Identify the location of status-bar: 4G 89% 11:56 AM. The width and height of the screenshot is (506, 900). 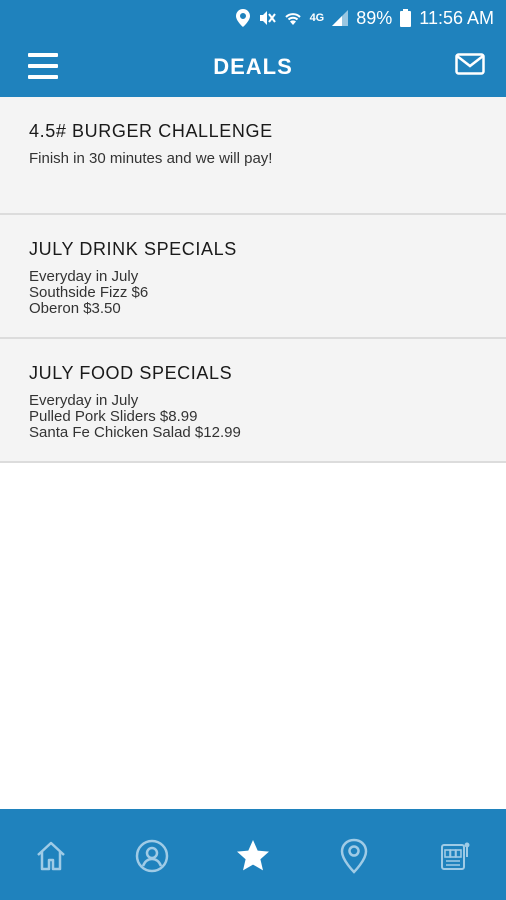
(253, 18).